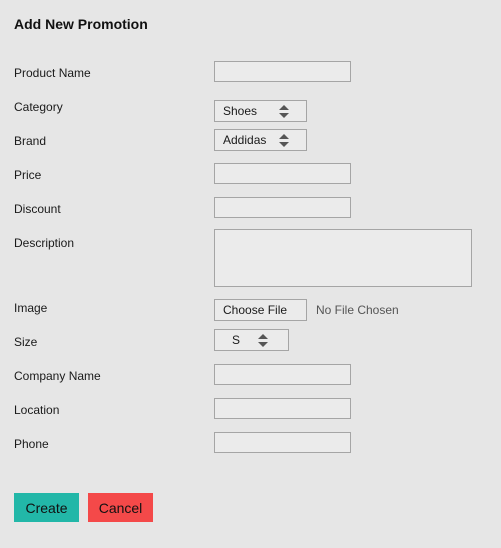 The height and width of the screenshot is (548, 501). I want to click on price-label: Price, so click(28, 175).